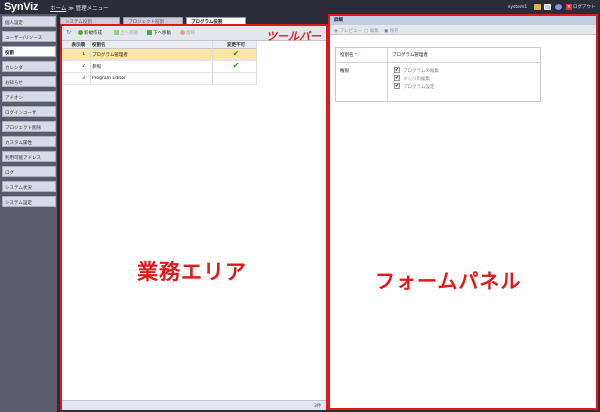  What do you see at coordinates (518, 7) in the screenshot?
I see `current-user: system1` at bounding box center [518, 7].